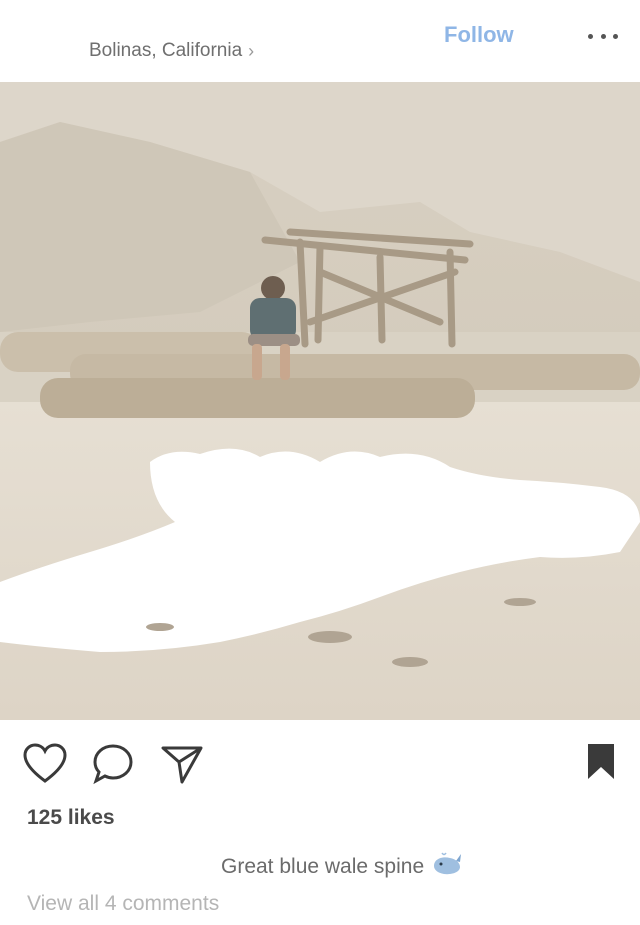 The height and width of the screenshot is (925, 640). Describe the element at coordinates (123, 904) in the screenshot. I see `view-all-comments-link: View all 4 comments` at that location.